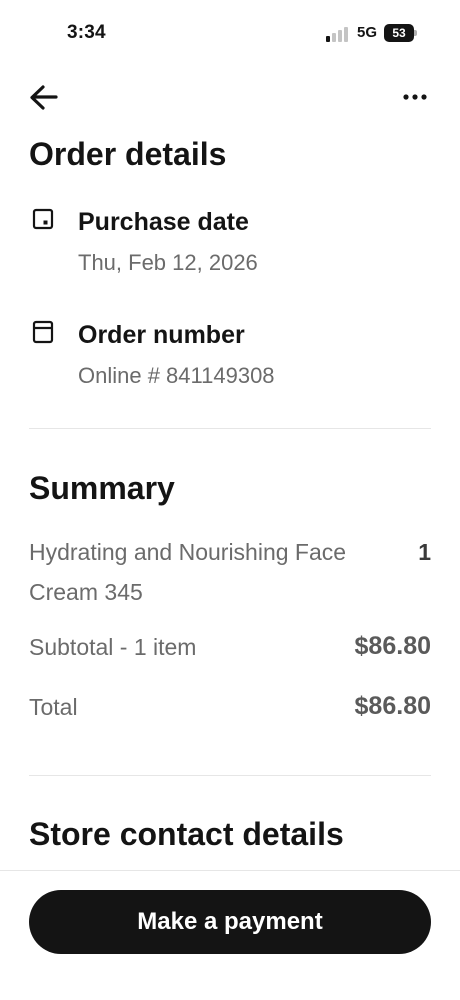  What do you see at coordinates (102, 488) in the screenshot?
I see `summary-title: Summary` at bounding box center [102, 488].